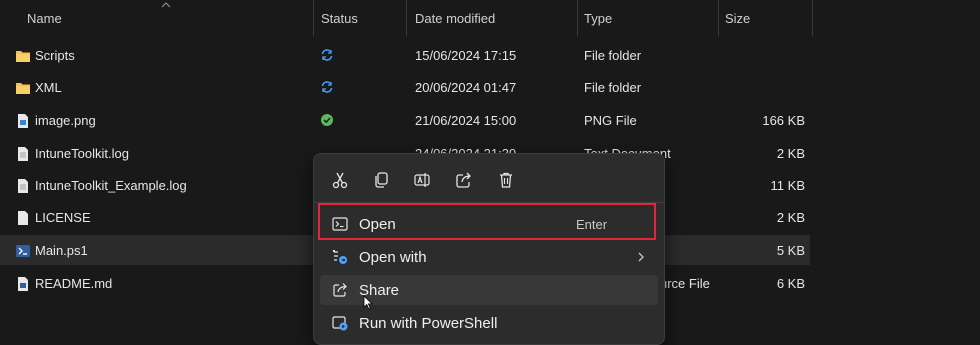 This screenshot has width=980, height=345. Describe the element at coordinates (340, 224) in the screenshot. I see `powershell-icon` at that location.